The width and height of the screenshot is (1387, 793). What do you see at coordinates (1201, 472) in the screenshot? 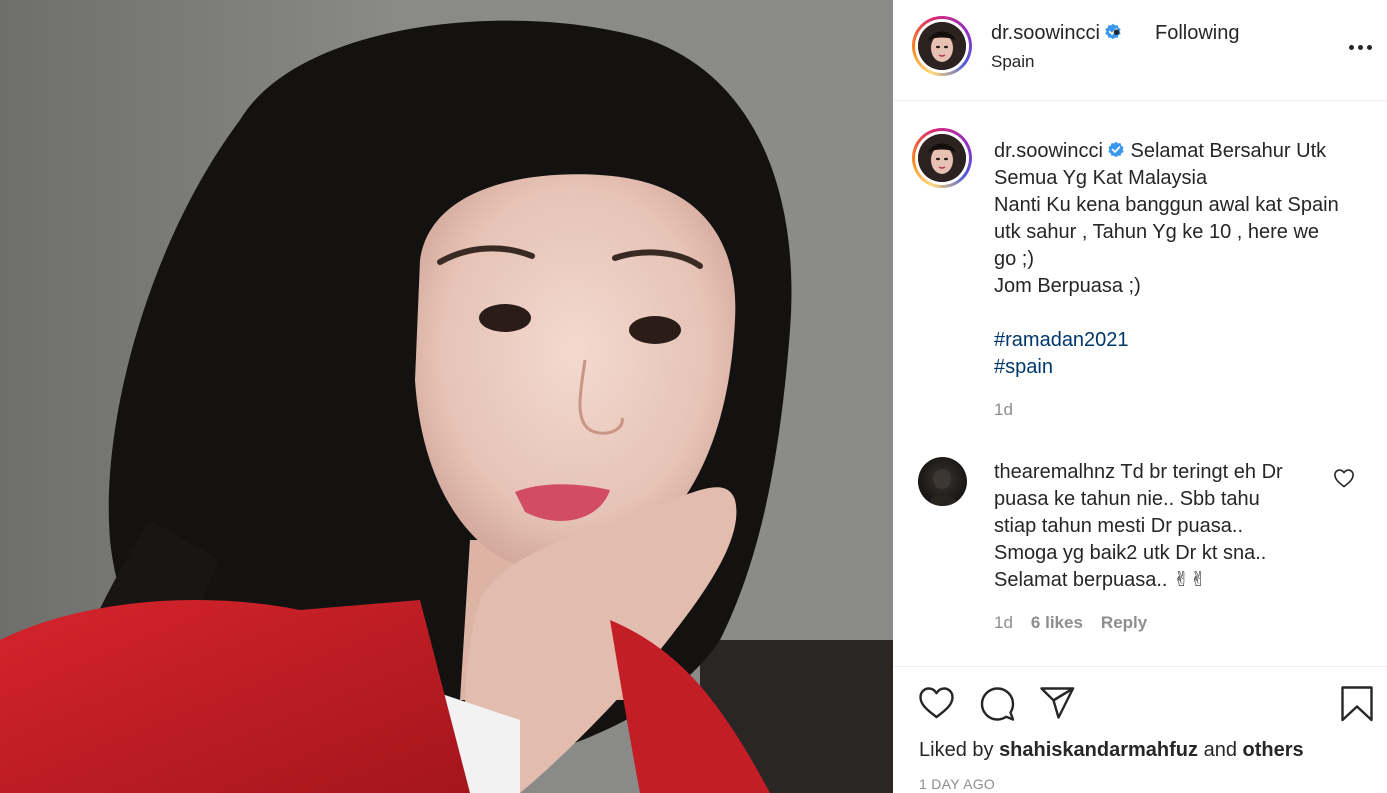
I see `comment-line: Td br teringt eh Dr` at bounding box center [1201, 472].